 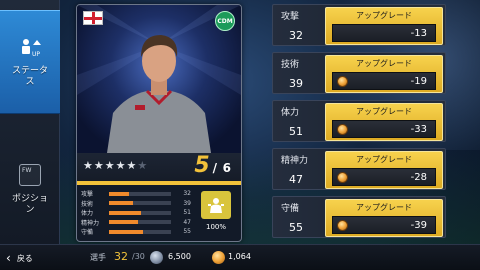 What do you see at coordinates (30, 62) in the screenshot?
I see `nav-item-status: UP ステータス` at bounding box center [30, 62].